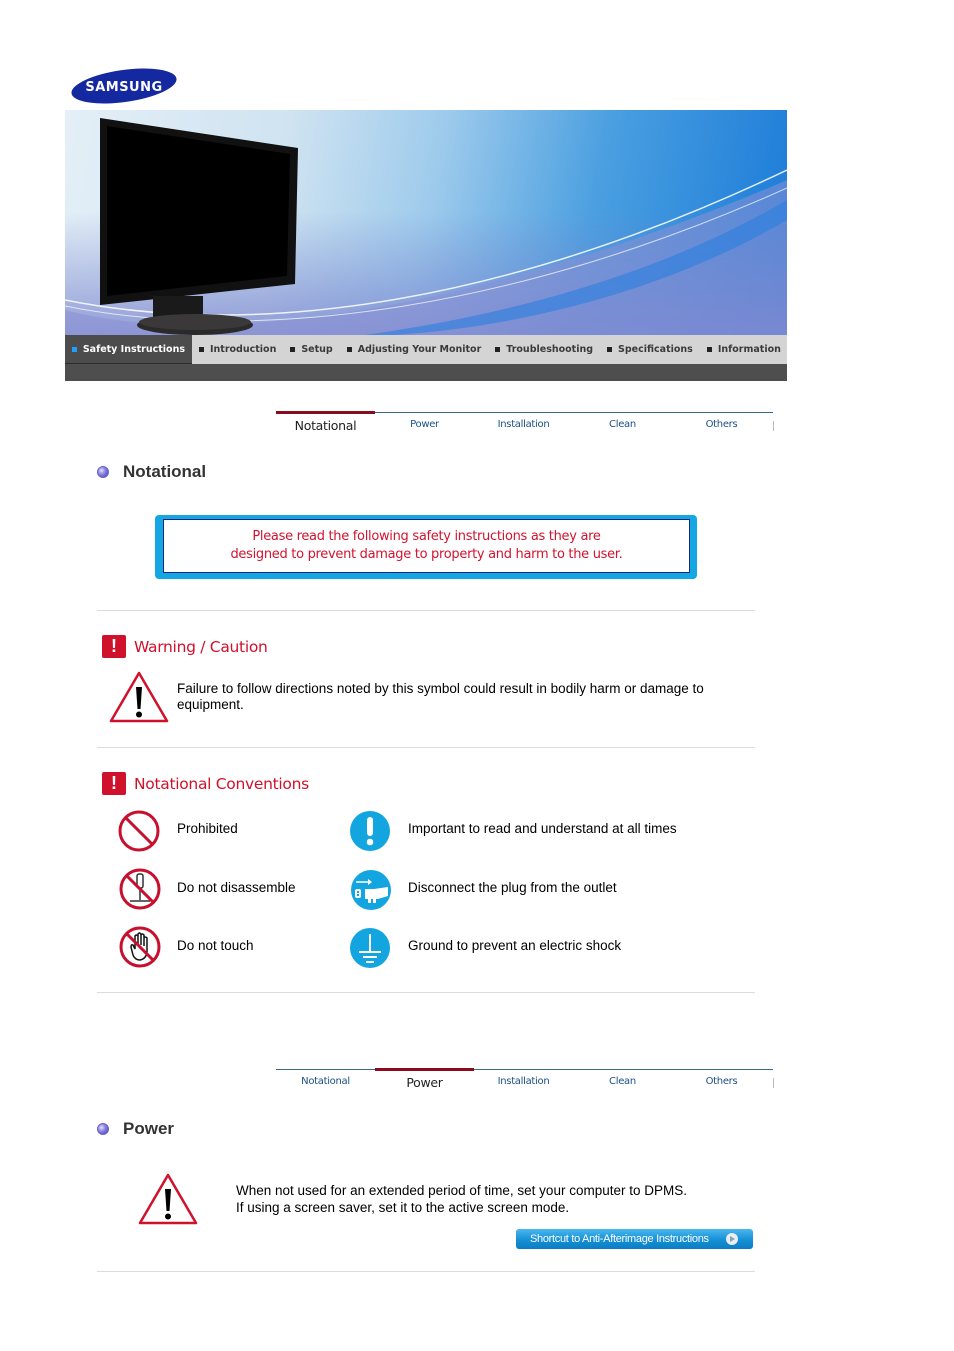 The height and width of the screenshot is (1351, 954). I want to click on nav-label: Information, so click(749, 349).